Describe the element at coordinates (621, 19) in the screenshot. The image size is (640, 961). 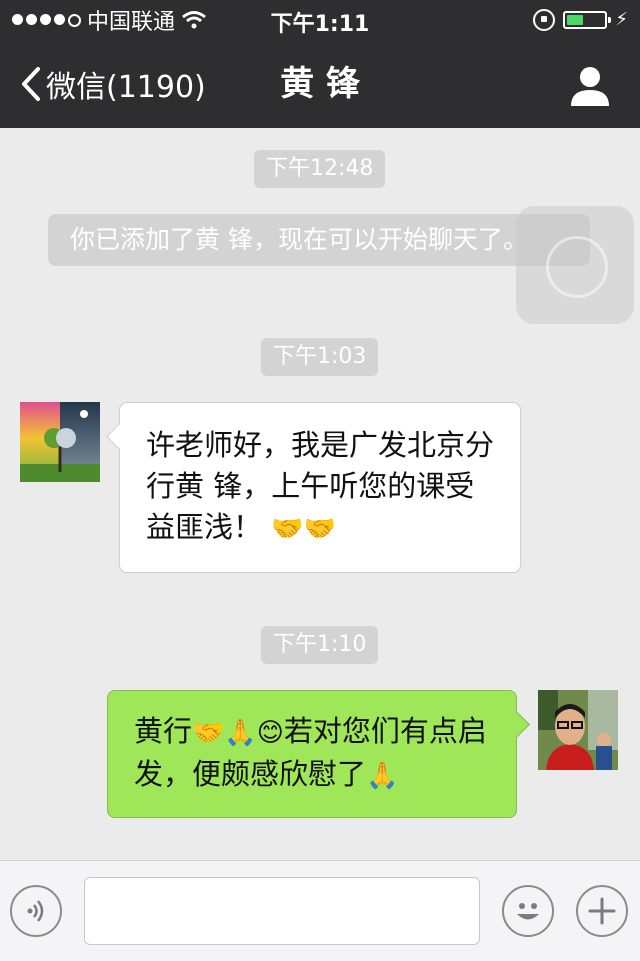
I see `charging-icon: ⚡` at that location.